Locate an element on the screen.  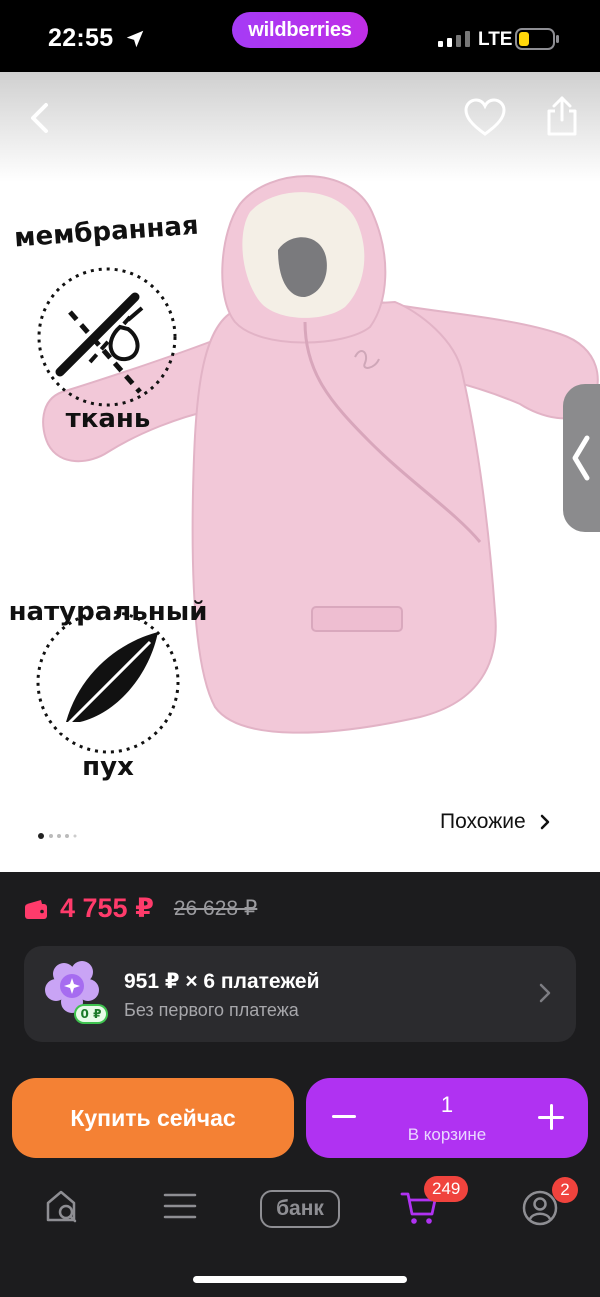
status-bar: 22:55 wildberries LTE is located at coordinates (300, 36).